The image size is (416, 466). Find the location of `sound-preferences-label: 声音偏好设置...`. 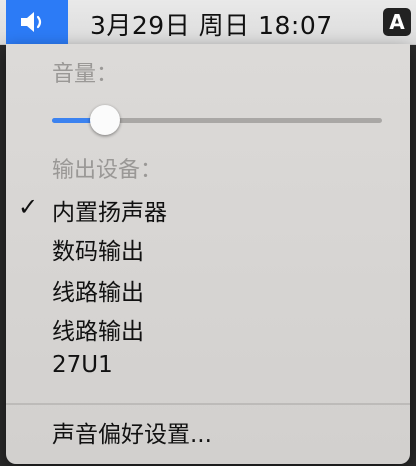

sound-preferences-label: 声音偏好设置... is located at coordinates (132, 435).